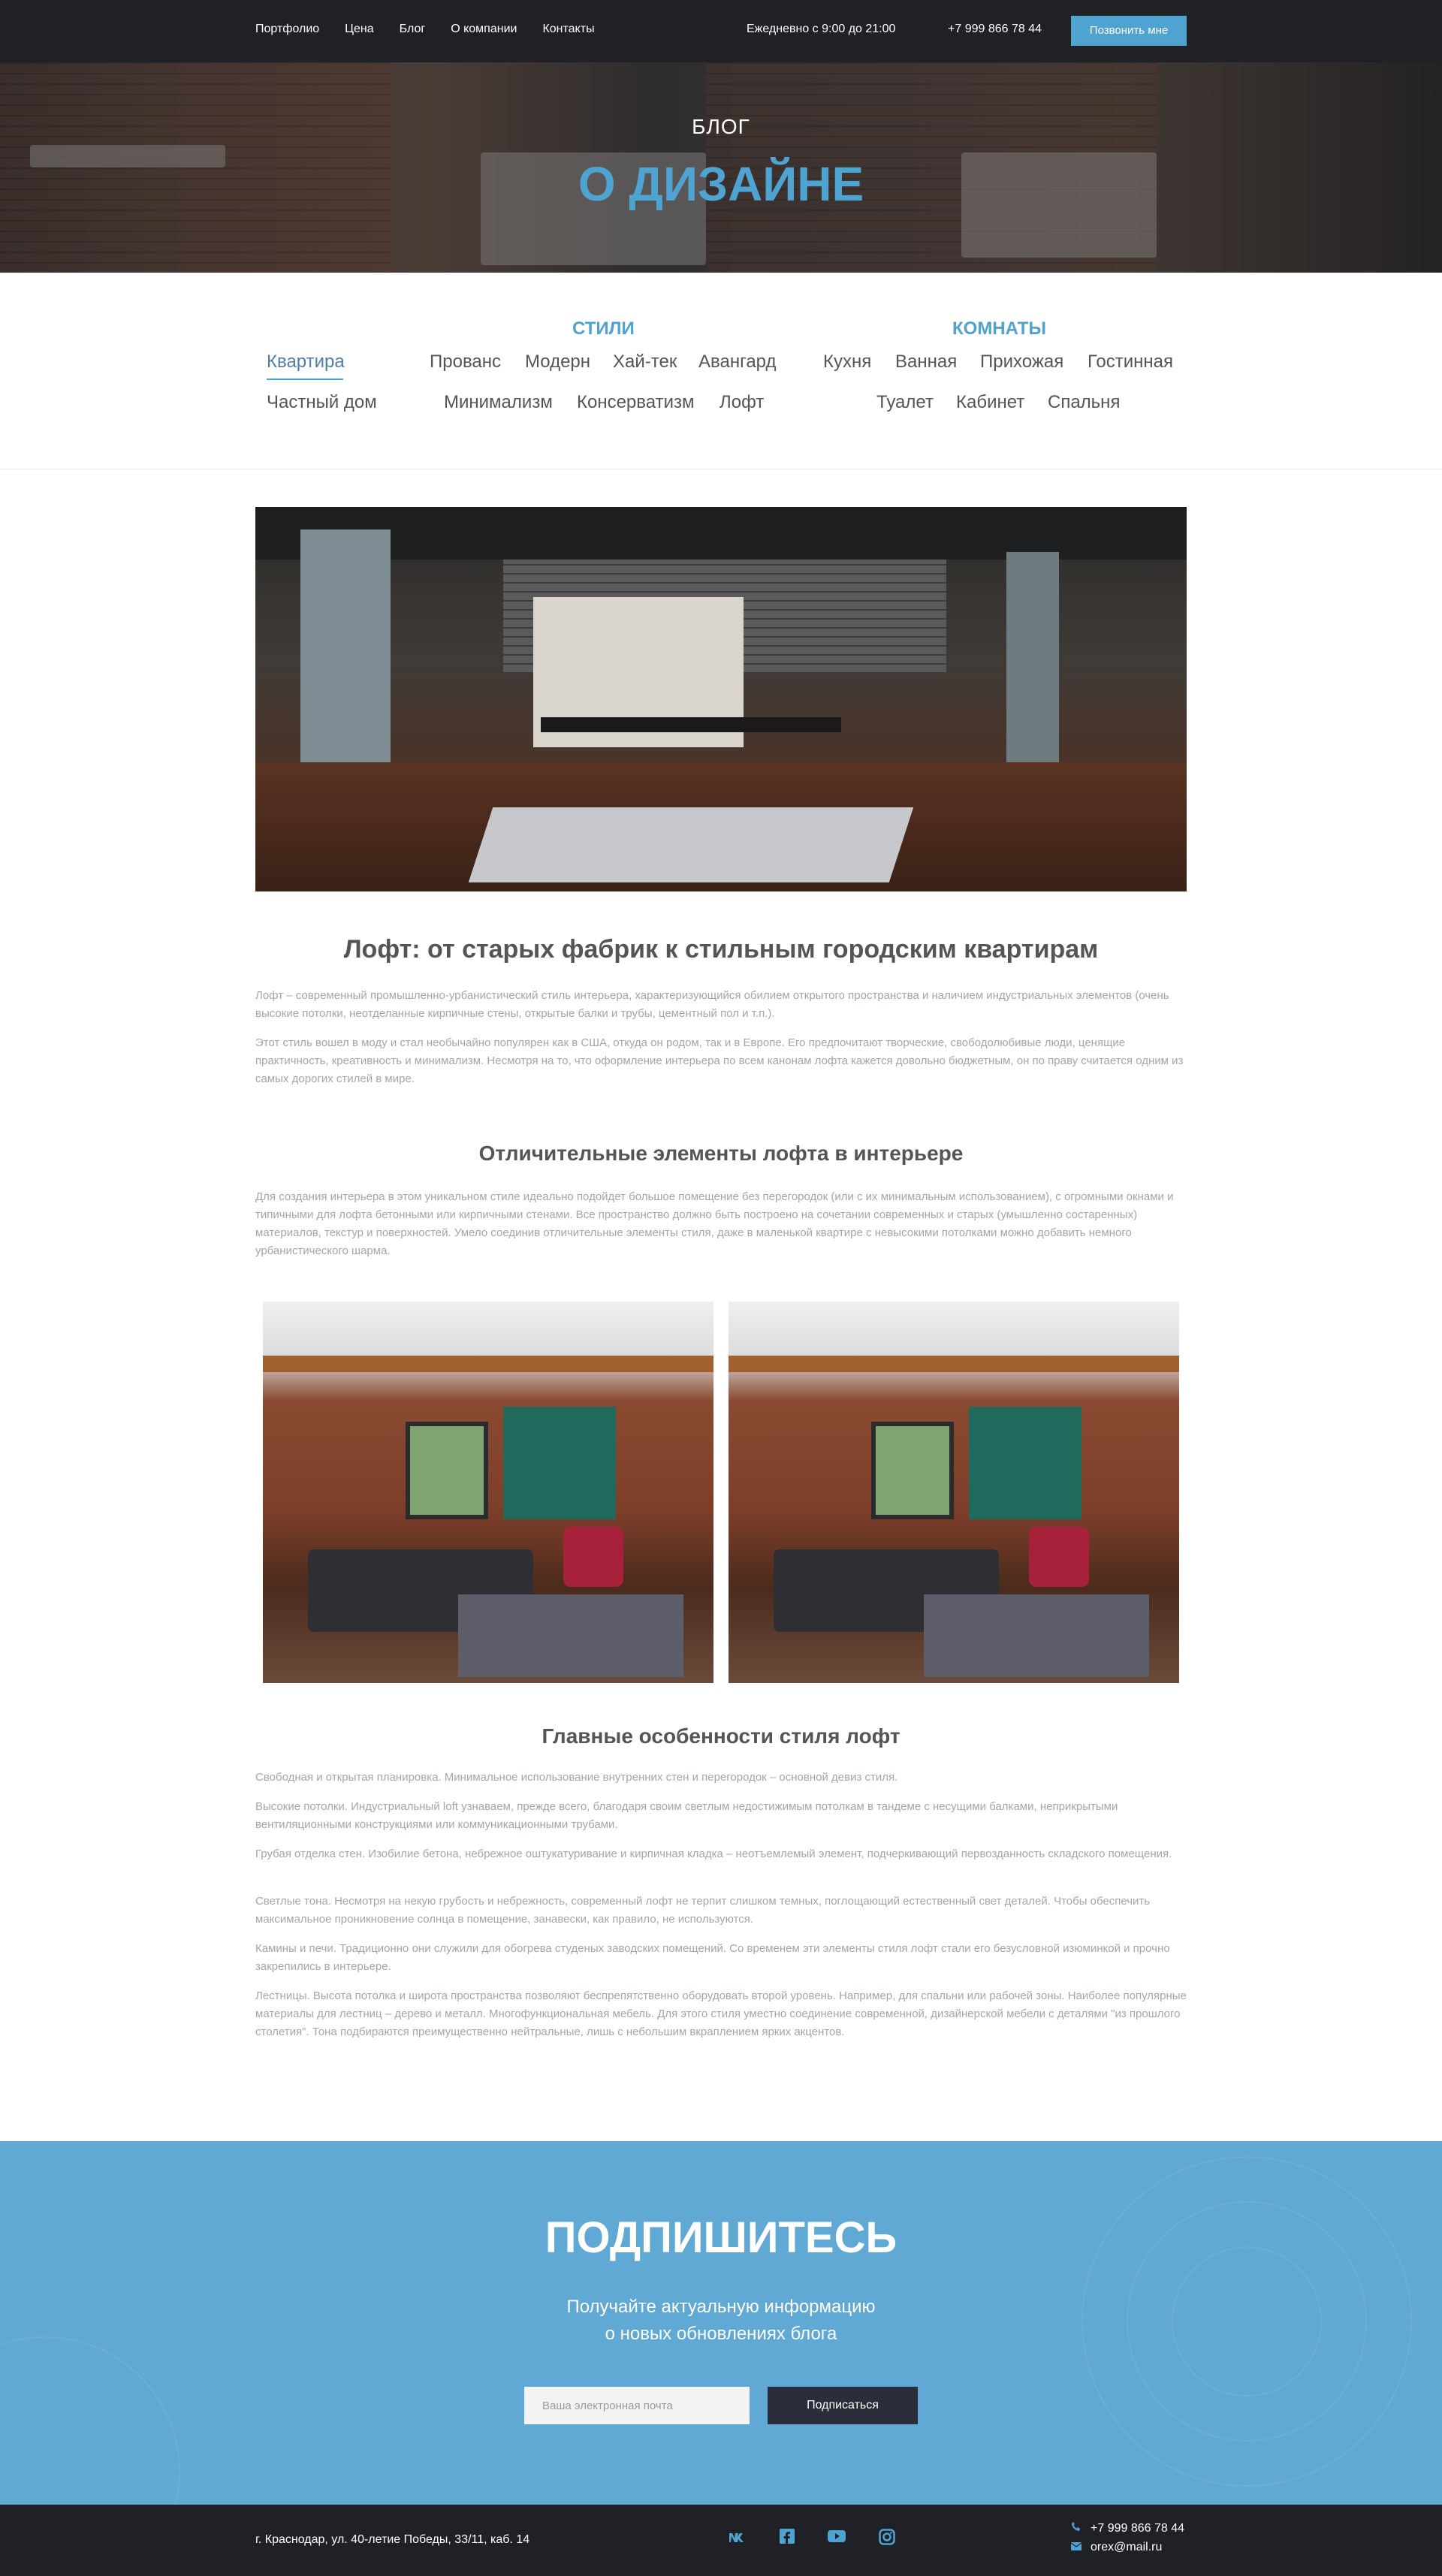 The height and width of the screenshot is (2576, 1442). I want to click on style-minimalism: Минимализм, so click(499, 402).